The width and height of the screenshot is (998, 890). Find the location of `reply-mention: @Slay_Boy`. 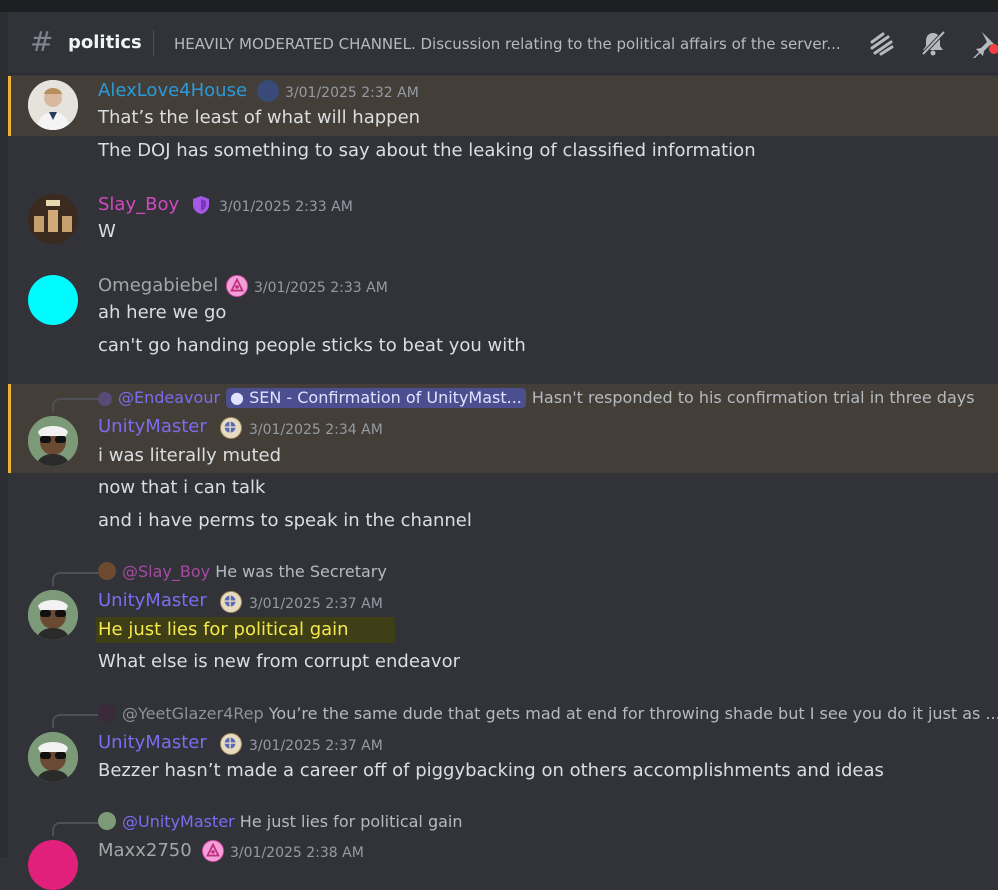

reply-mention: @Slay_Boy is located at coordinates (166, 571).